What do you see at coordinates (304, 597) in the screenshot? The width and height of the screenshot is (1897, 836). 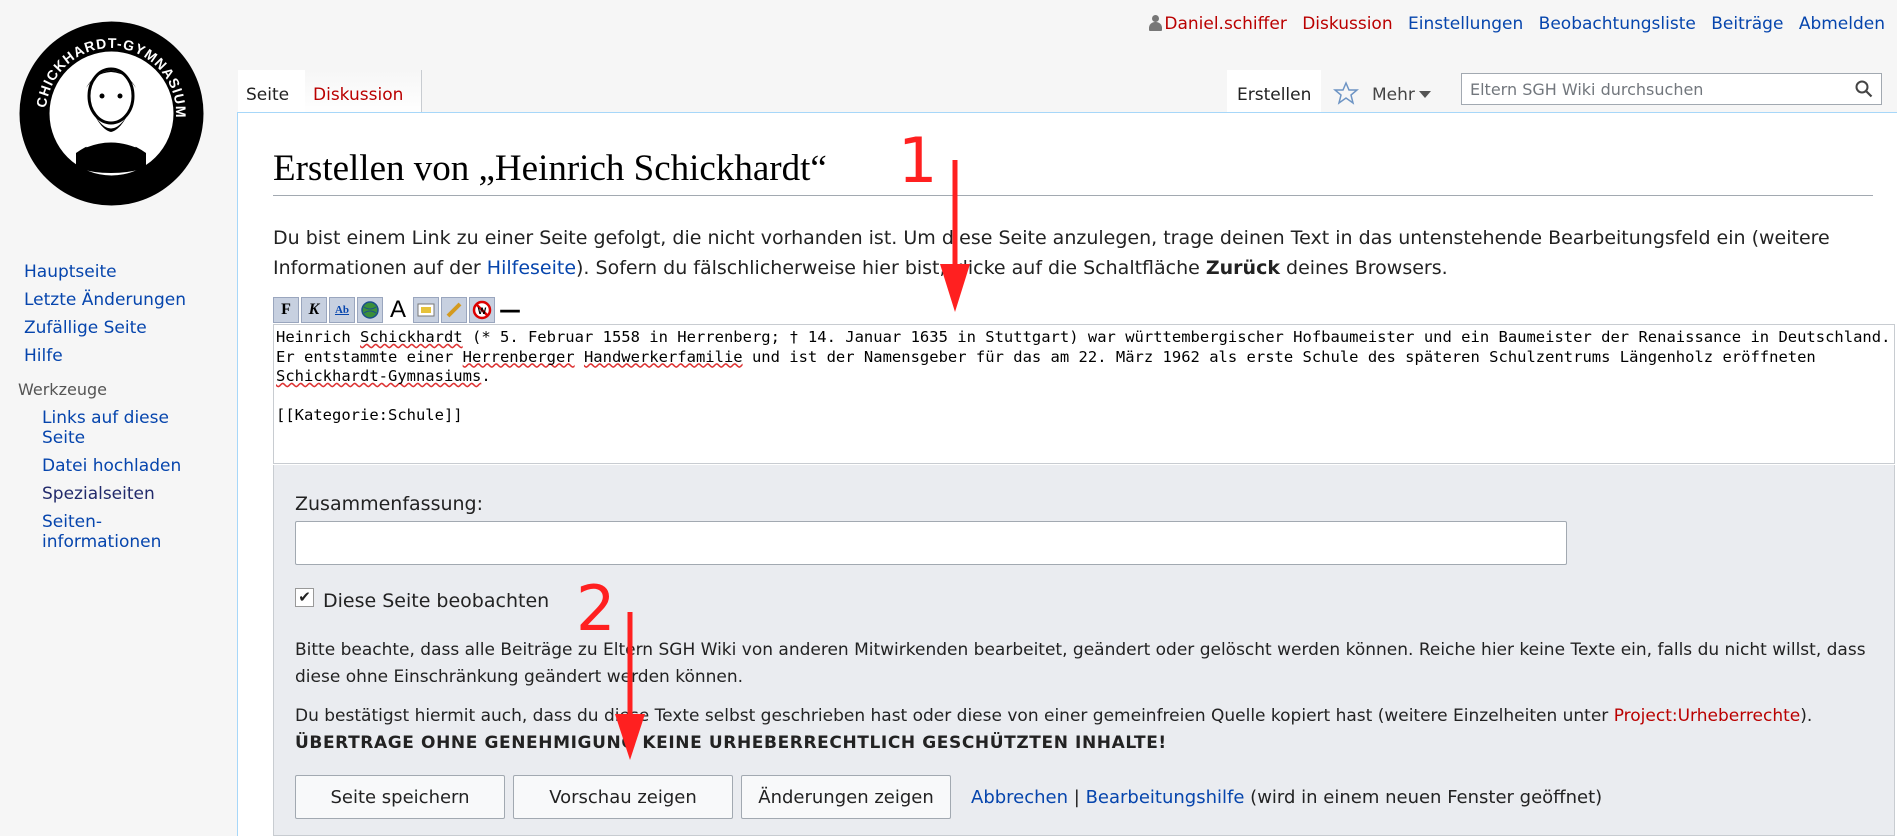 I see `watch-checkbox: ✔` at bounding box center [304, 597].